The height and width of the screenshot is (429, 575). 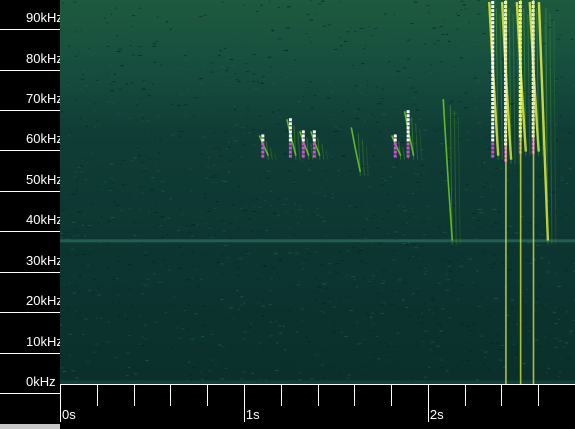 I want to click on freq-tick, so click(x=30, y=312).